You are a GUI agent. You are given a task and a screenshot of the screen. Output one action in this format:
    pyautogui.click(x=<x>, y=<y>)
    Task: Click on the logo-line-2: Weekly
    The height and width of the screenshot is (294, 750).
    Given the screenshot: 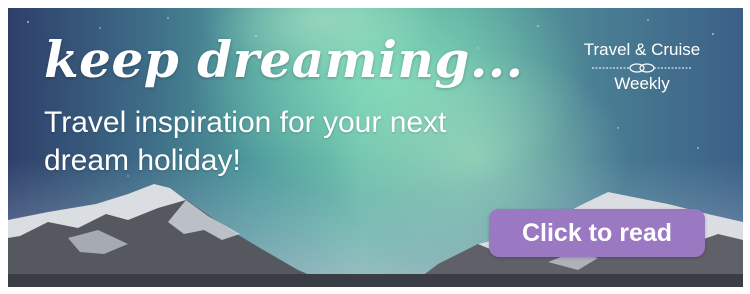 What is the action you would take?
    pyautogui.click(x=642, y=83)
    